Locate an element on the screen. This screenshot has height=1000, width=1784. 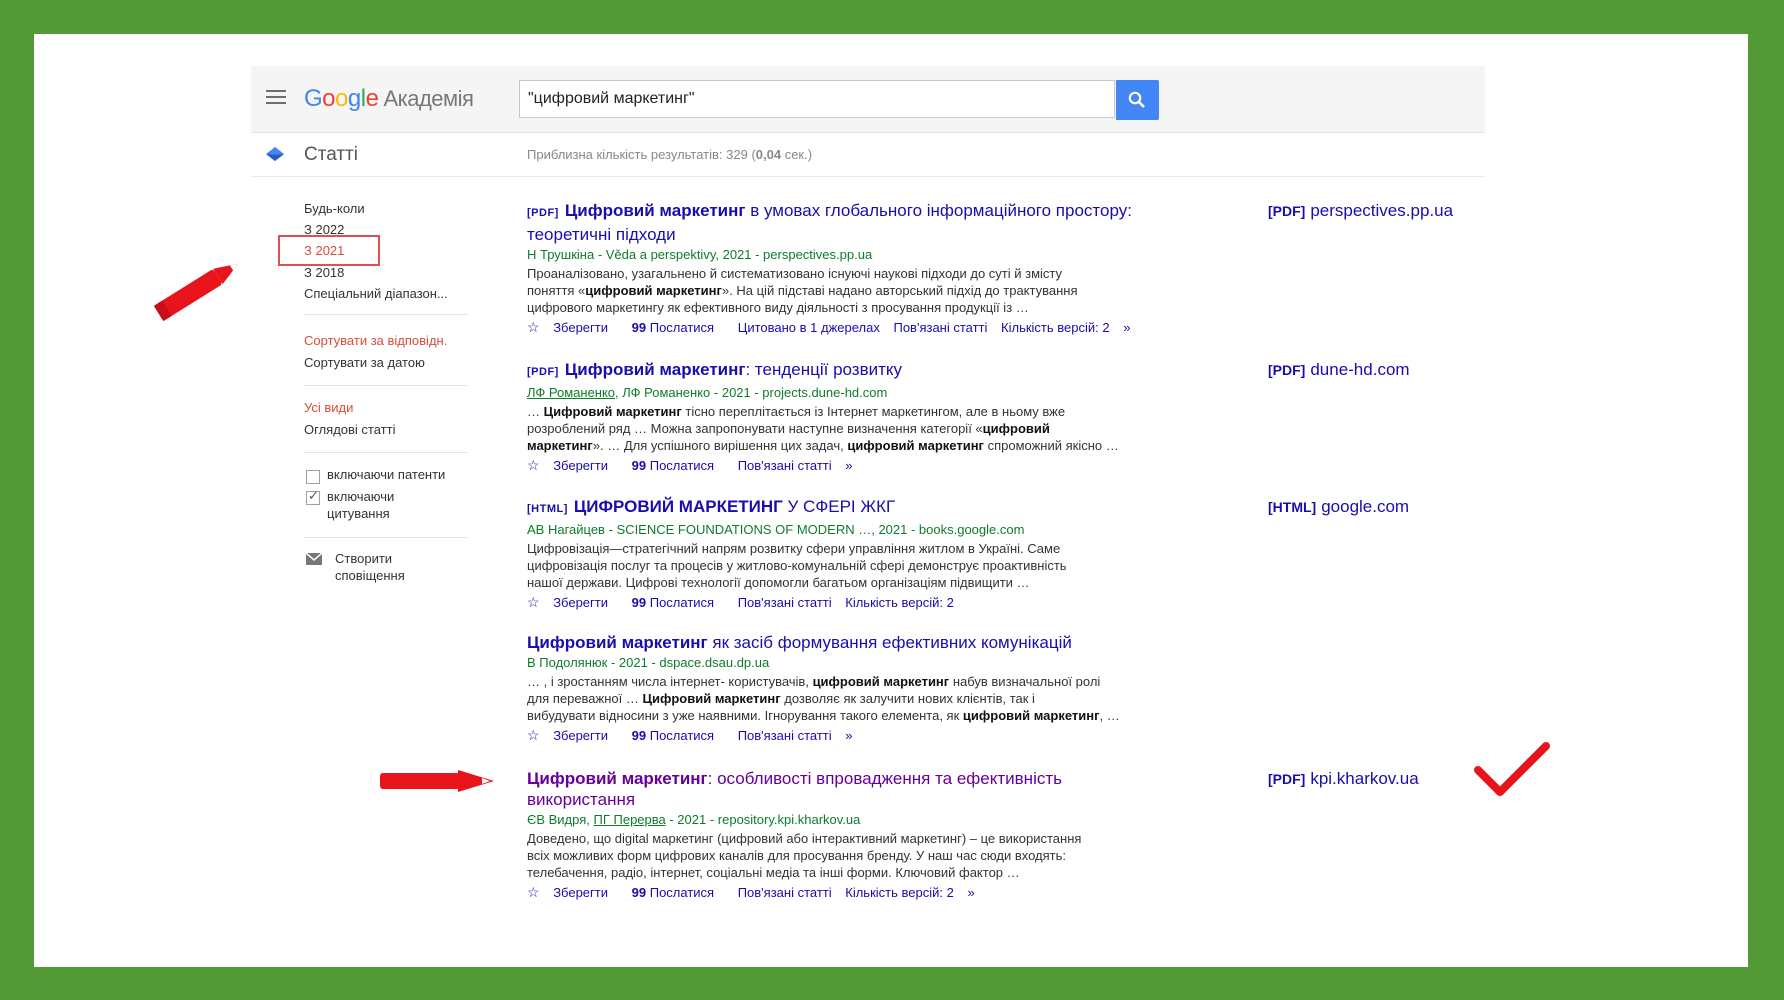
scholar-cap-icon is located at coordinates (275, 154).